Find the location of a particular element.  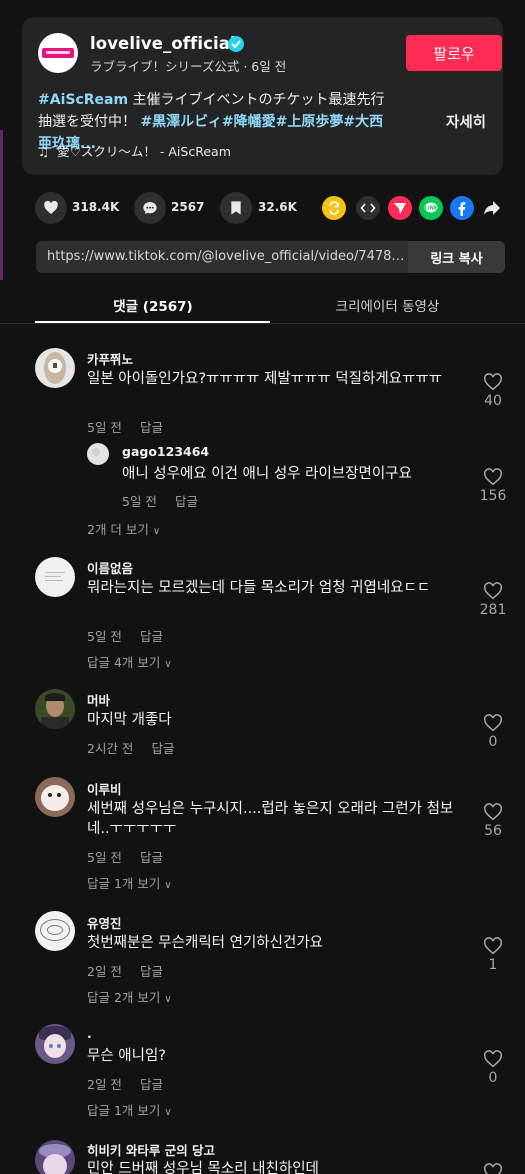

save-button is located at coordinates (236, 208).